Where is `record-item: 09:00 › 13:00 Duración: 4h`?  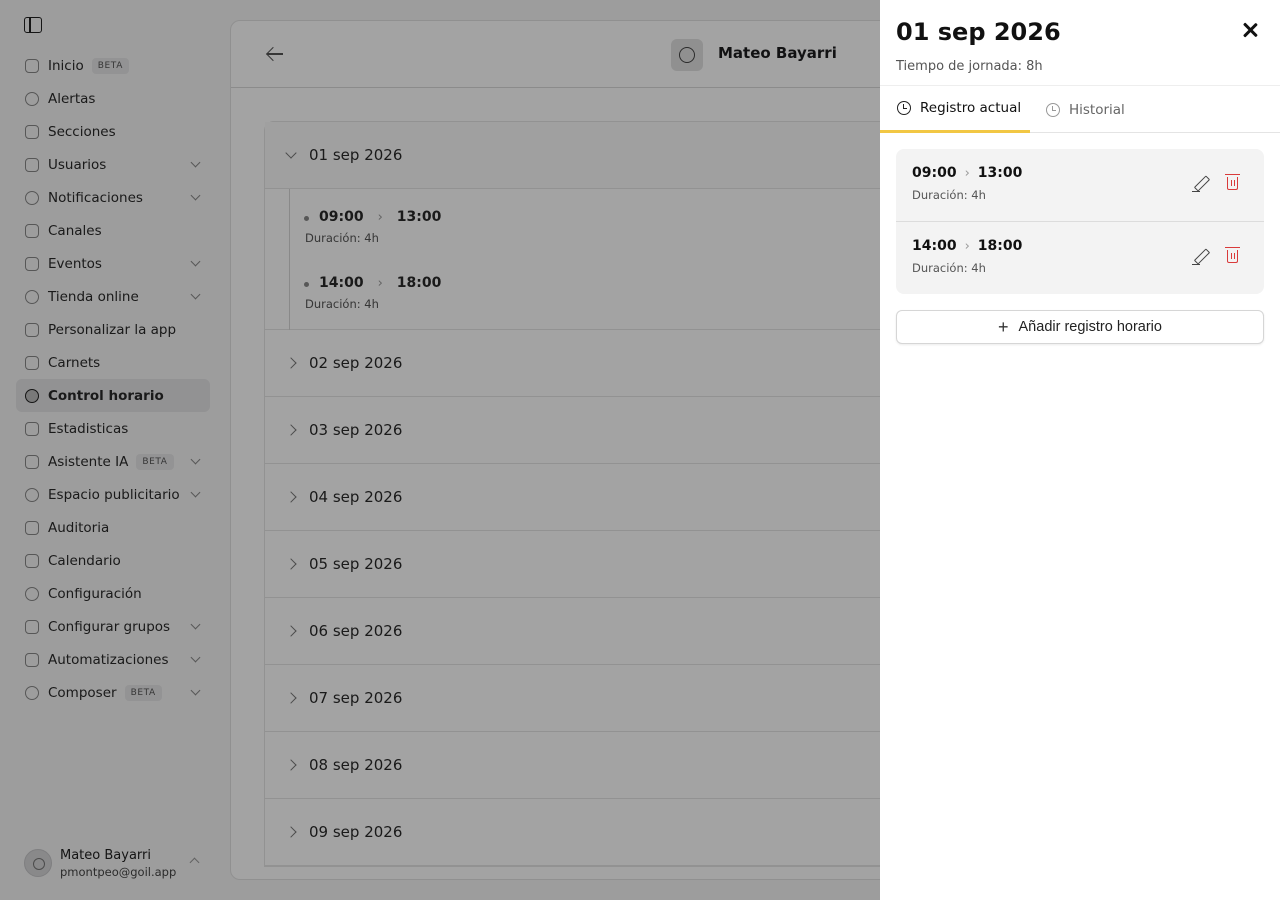
record-item: 09:00 › 13:00 Duración: 4h is located at coordinates (1080, 185).